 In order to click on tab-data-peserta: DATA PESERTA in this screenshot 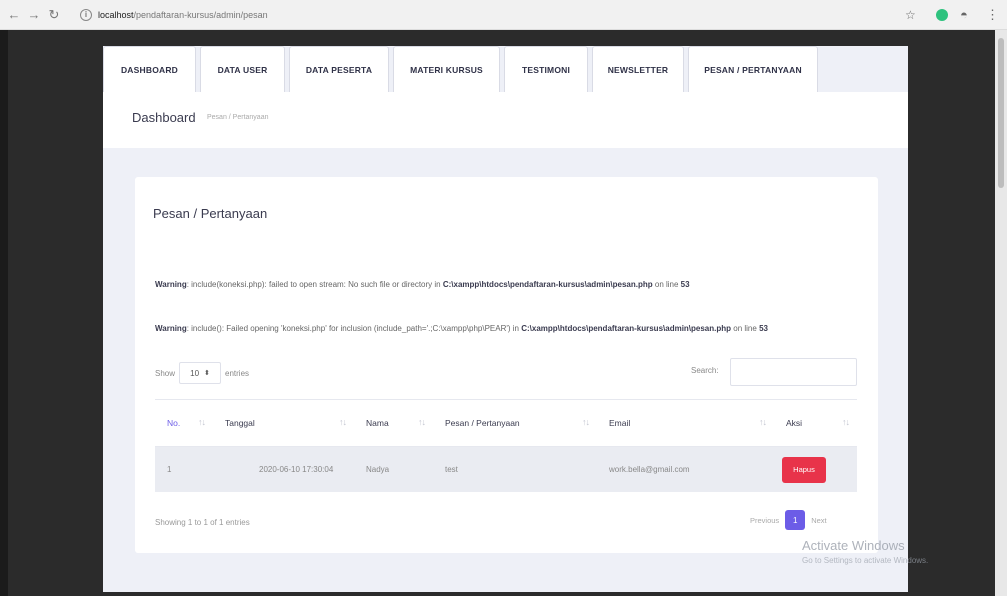, I will do `click(339, 69)`.